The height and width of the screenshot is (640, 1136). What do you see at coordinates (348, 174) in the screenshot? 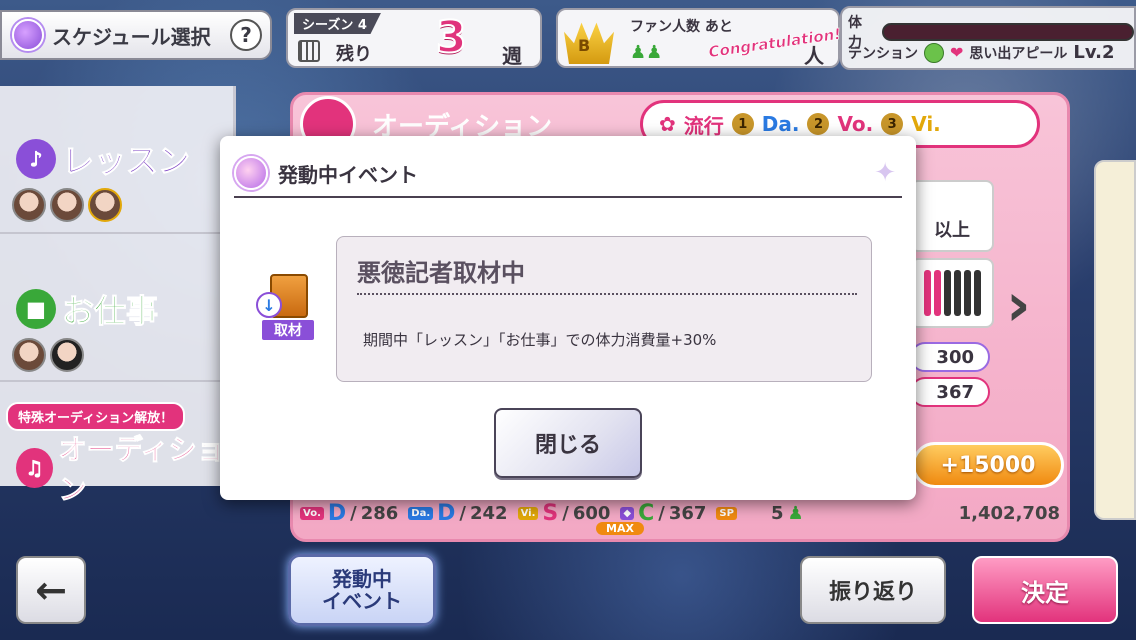
I see `dialog-title: 発動中イベント` at bounding box center [348, 174].